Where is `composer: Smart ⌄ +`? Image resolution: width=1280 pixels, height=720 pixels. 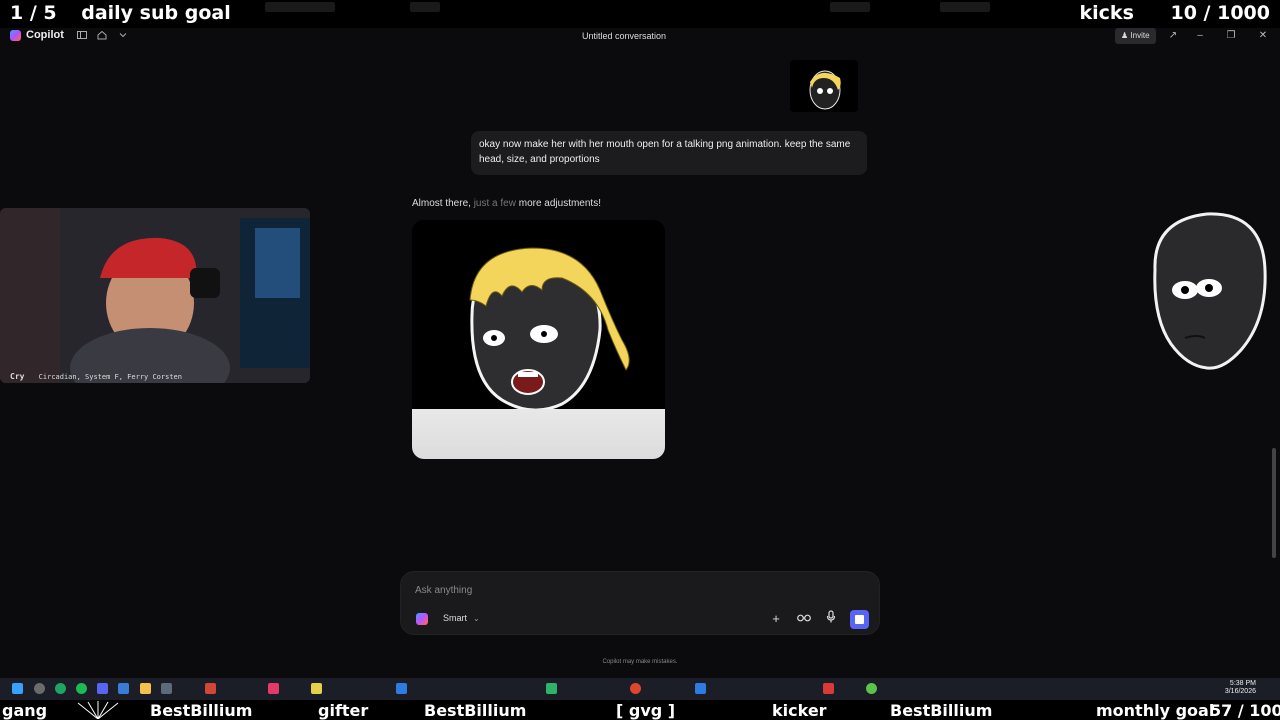 composer: Smart ⌄ + is located at coordinates (640, 603).